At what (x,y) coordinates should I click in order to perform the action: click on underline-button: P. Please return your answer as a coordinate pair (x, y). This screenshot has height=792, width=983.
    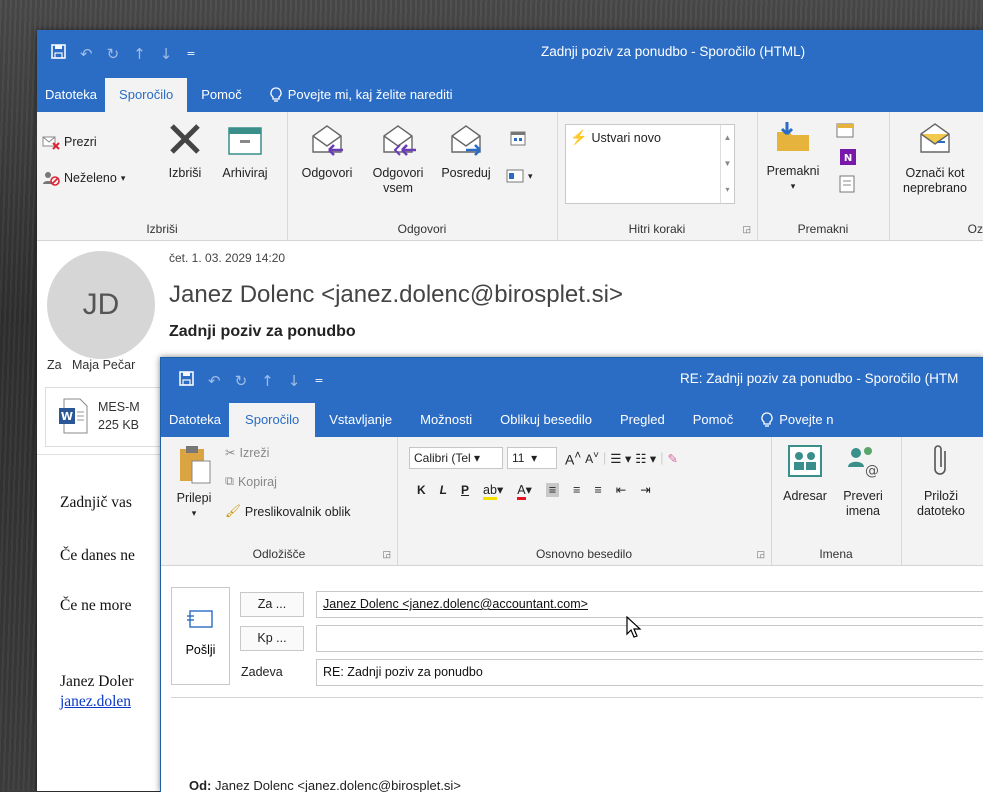
    Looking at the image, I should click on (465, 490).